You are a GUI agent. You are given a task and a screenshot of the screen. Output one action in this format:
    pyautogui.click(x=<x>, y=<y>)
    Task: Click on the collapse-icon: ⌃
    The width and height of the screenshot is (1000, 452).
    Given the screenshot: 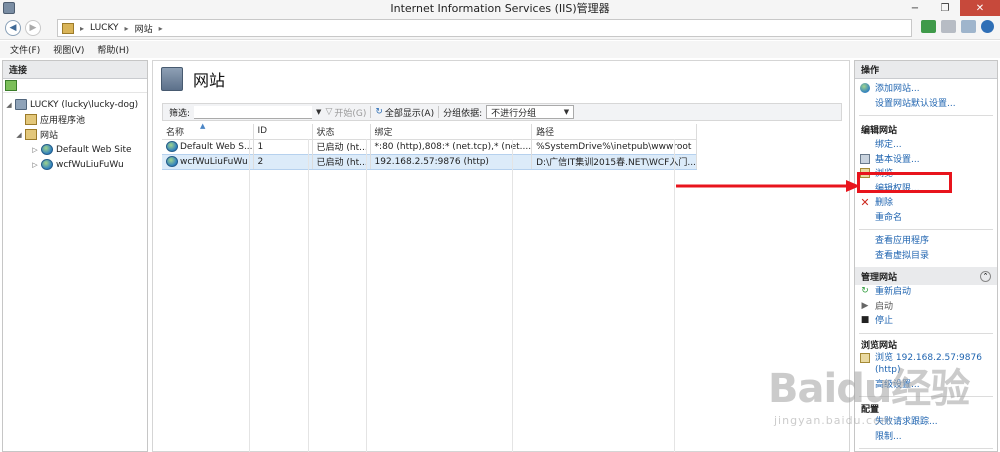 What is the action you would take?
    pyautogui.click(x=985, y=276)
    